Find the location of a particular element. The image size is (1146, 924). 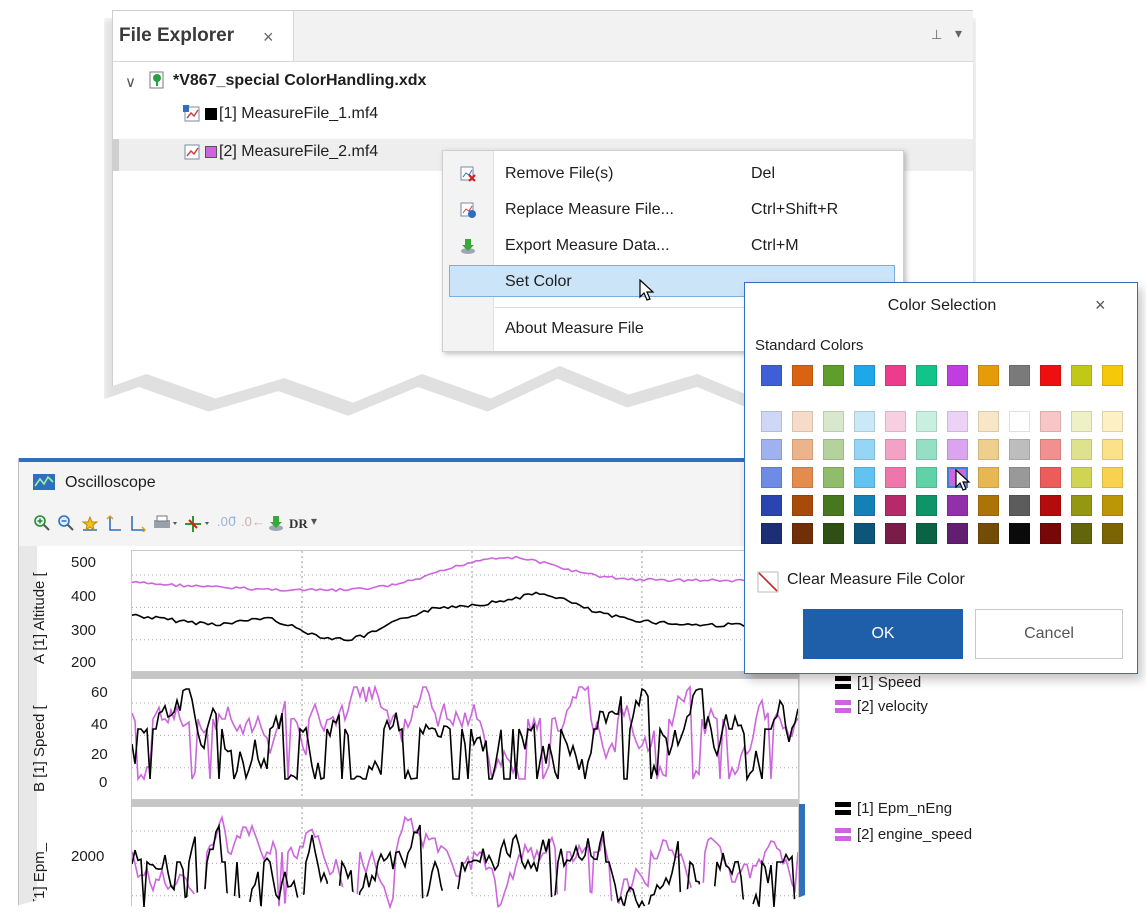

cursor-mode-icon is located at coordinates (198, 526).